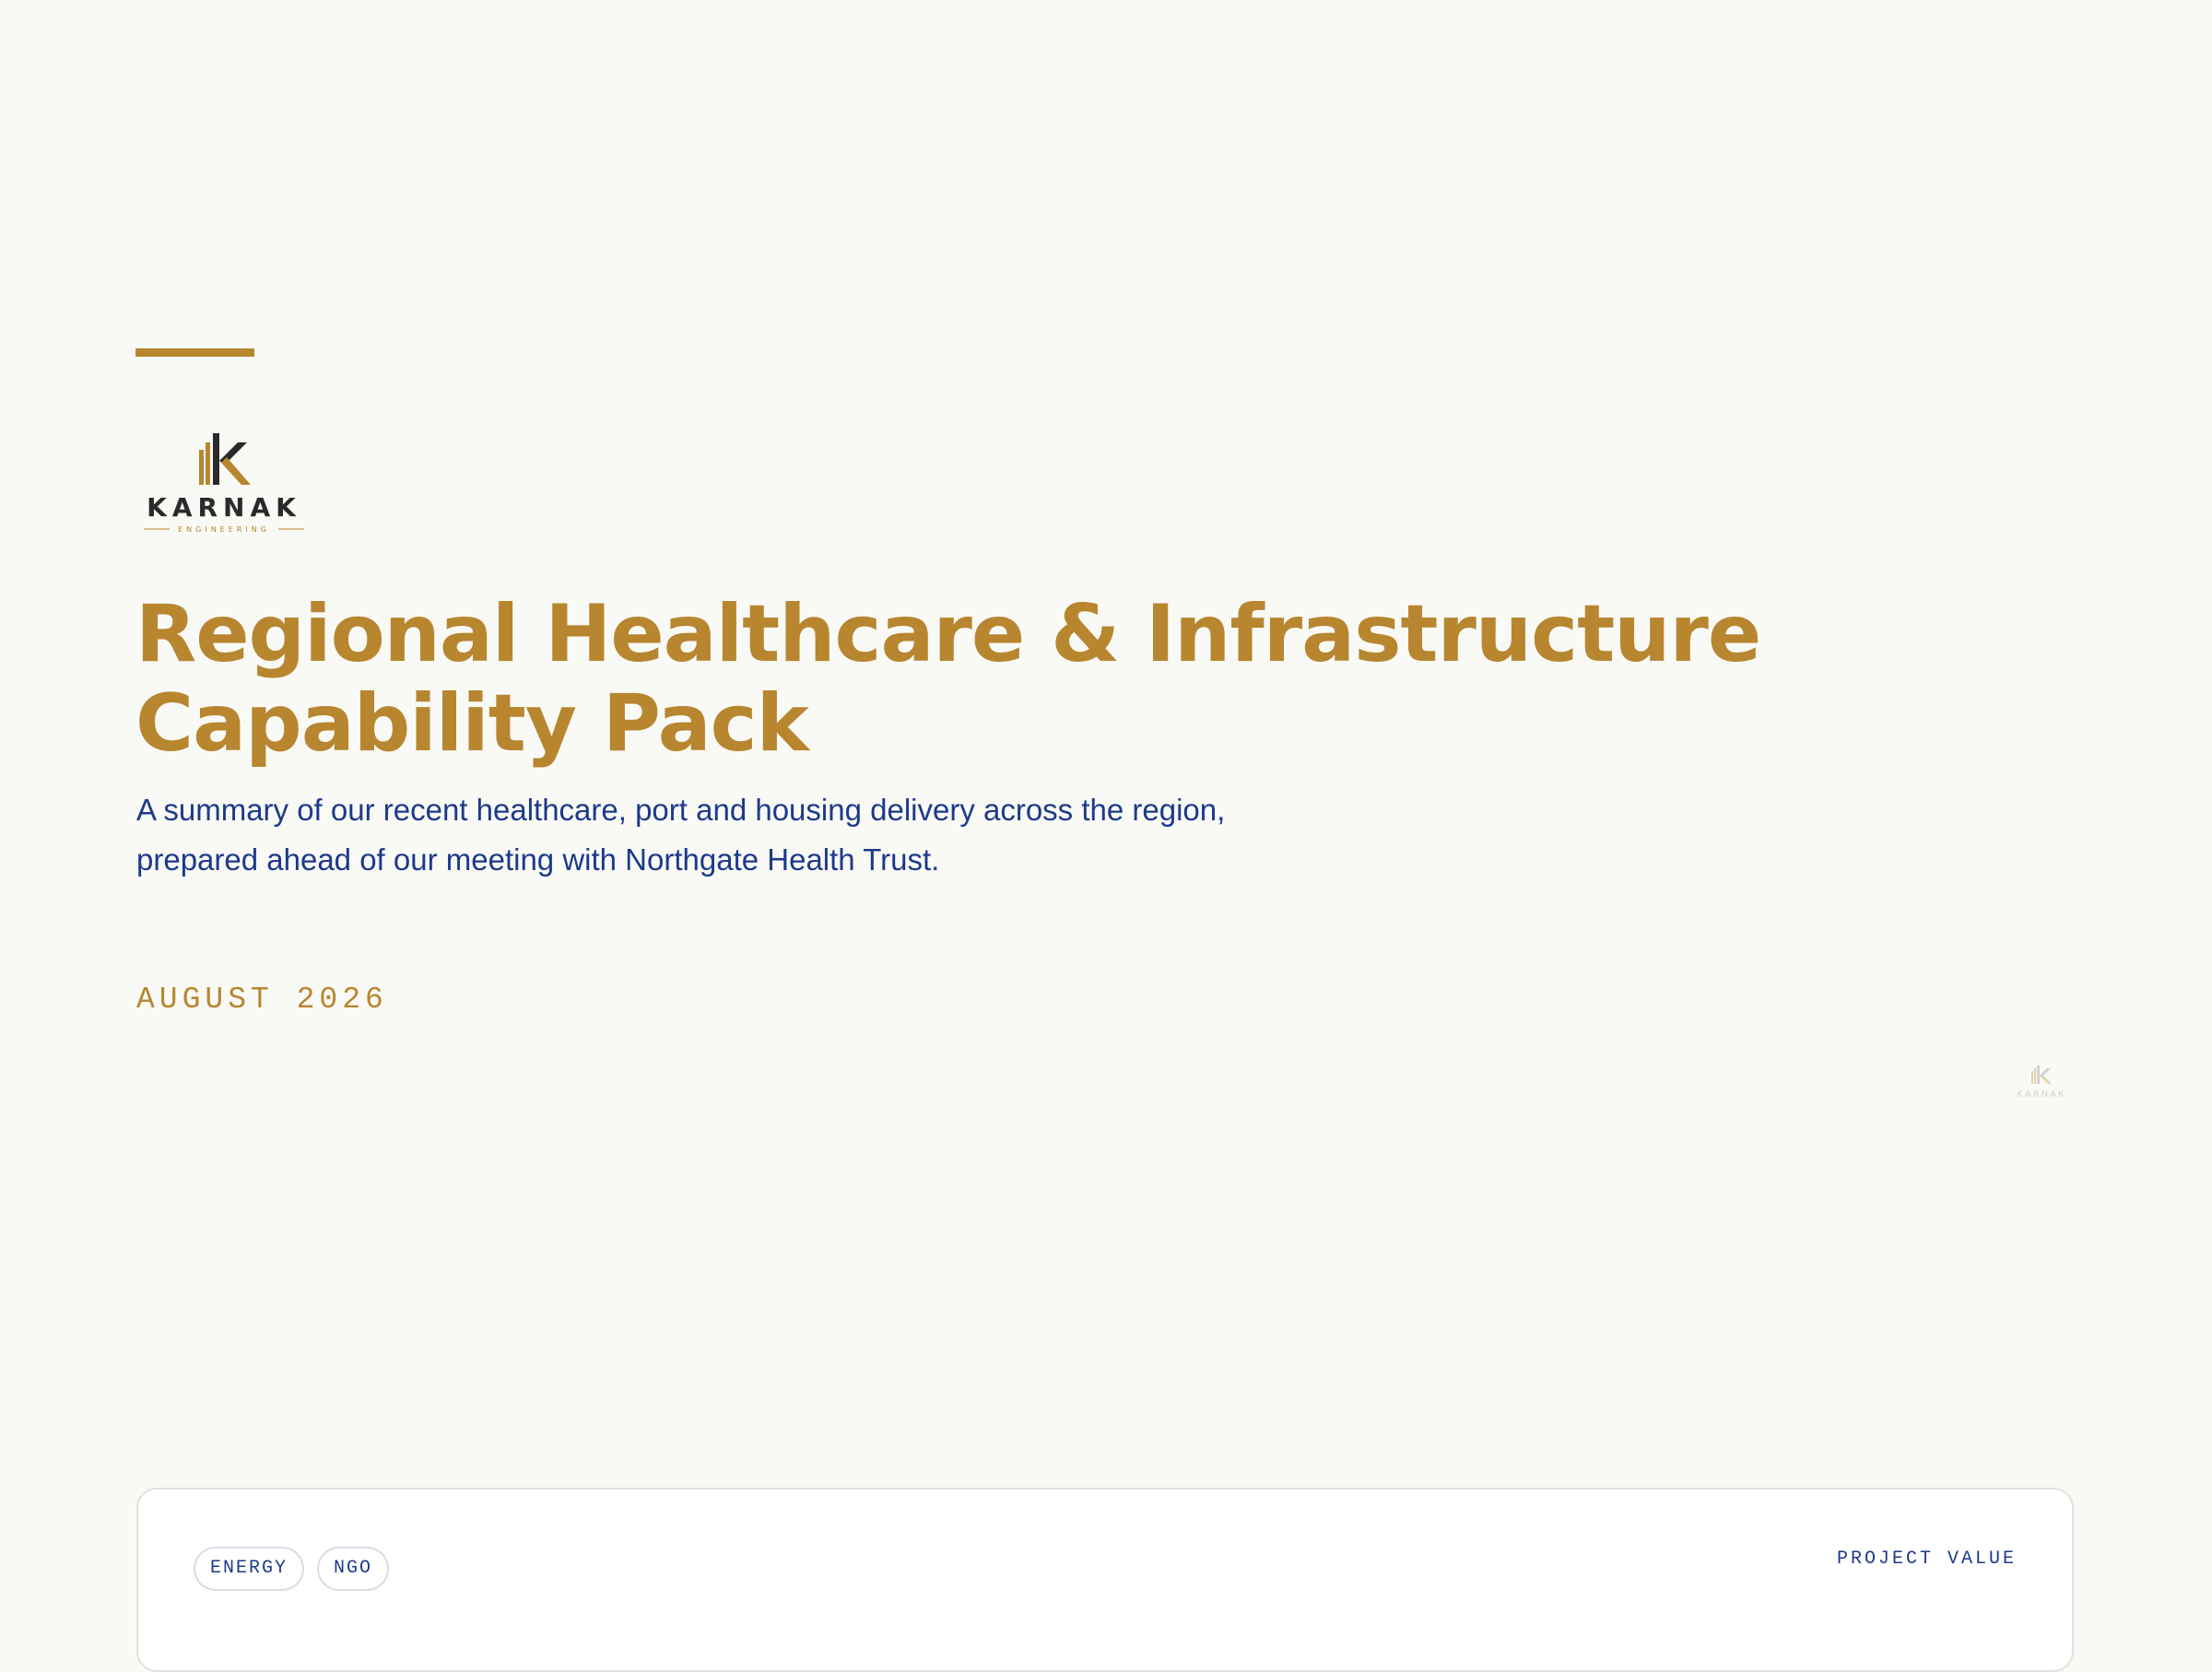  Describe the element at coordinates (2041, 1094) in the screenshot. I see `watermark-wordmark: KARNAK` at that location.